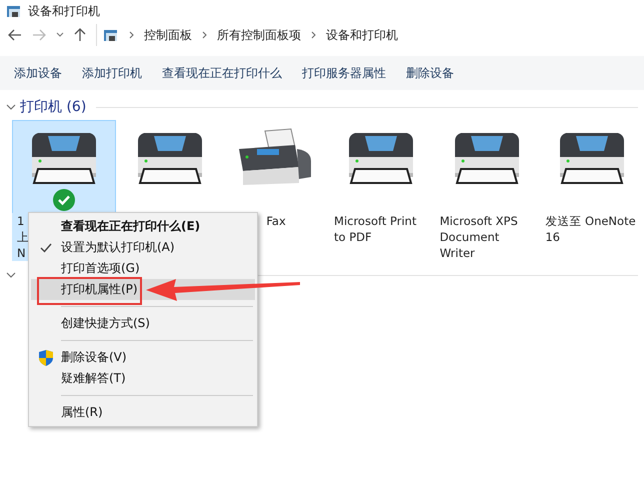  Describe the element at coordinates (143, 412) in the screenshot. I see `menu-item: 属性(R)` at that location.